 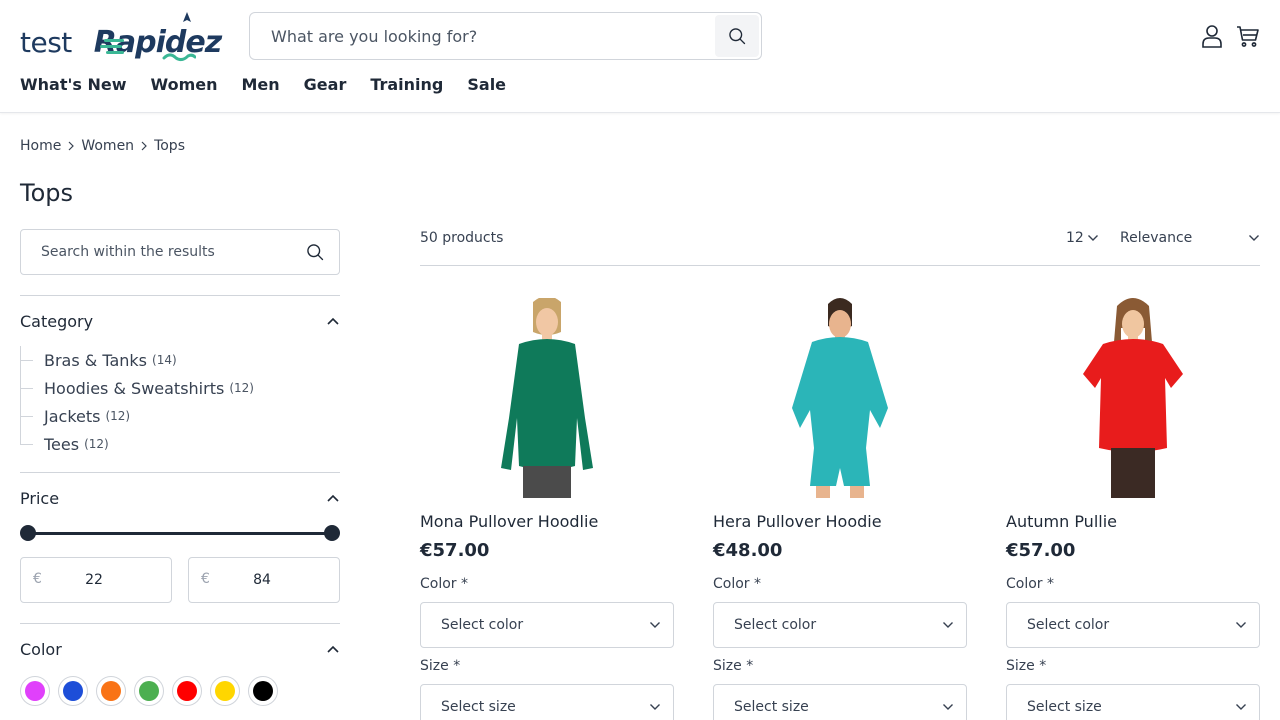 I want to click on breadcrumb-home: Home, so click(x=40, y=146).